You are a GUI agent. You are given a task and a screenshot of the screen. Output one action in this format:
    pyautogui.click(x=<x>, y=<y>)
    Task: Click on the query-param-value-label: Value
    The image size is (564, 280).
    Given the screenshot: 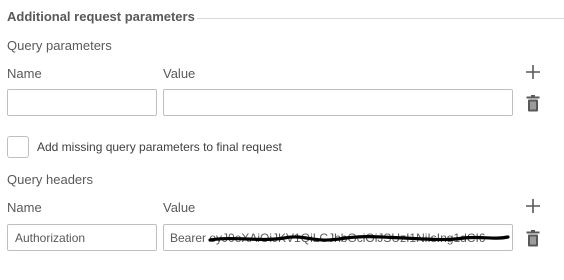 What is the action you would take?
    pyautogui.click(x=179, y=73)
    